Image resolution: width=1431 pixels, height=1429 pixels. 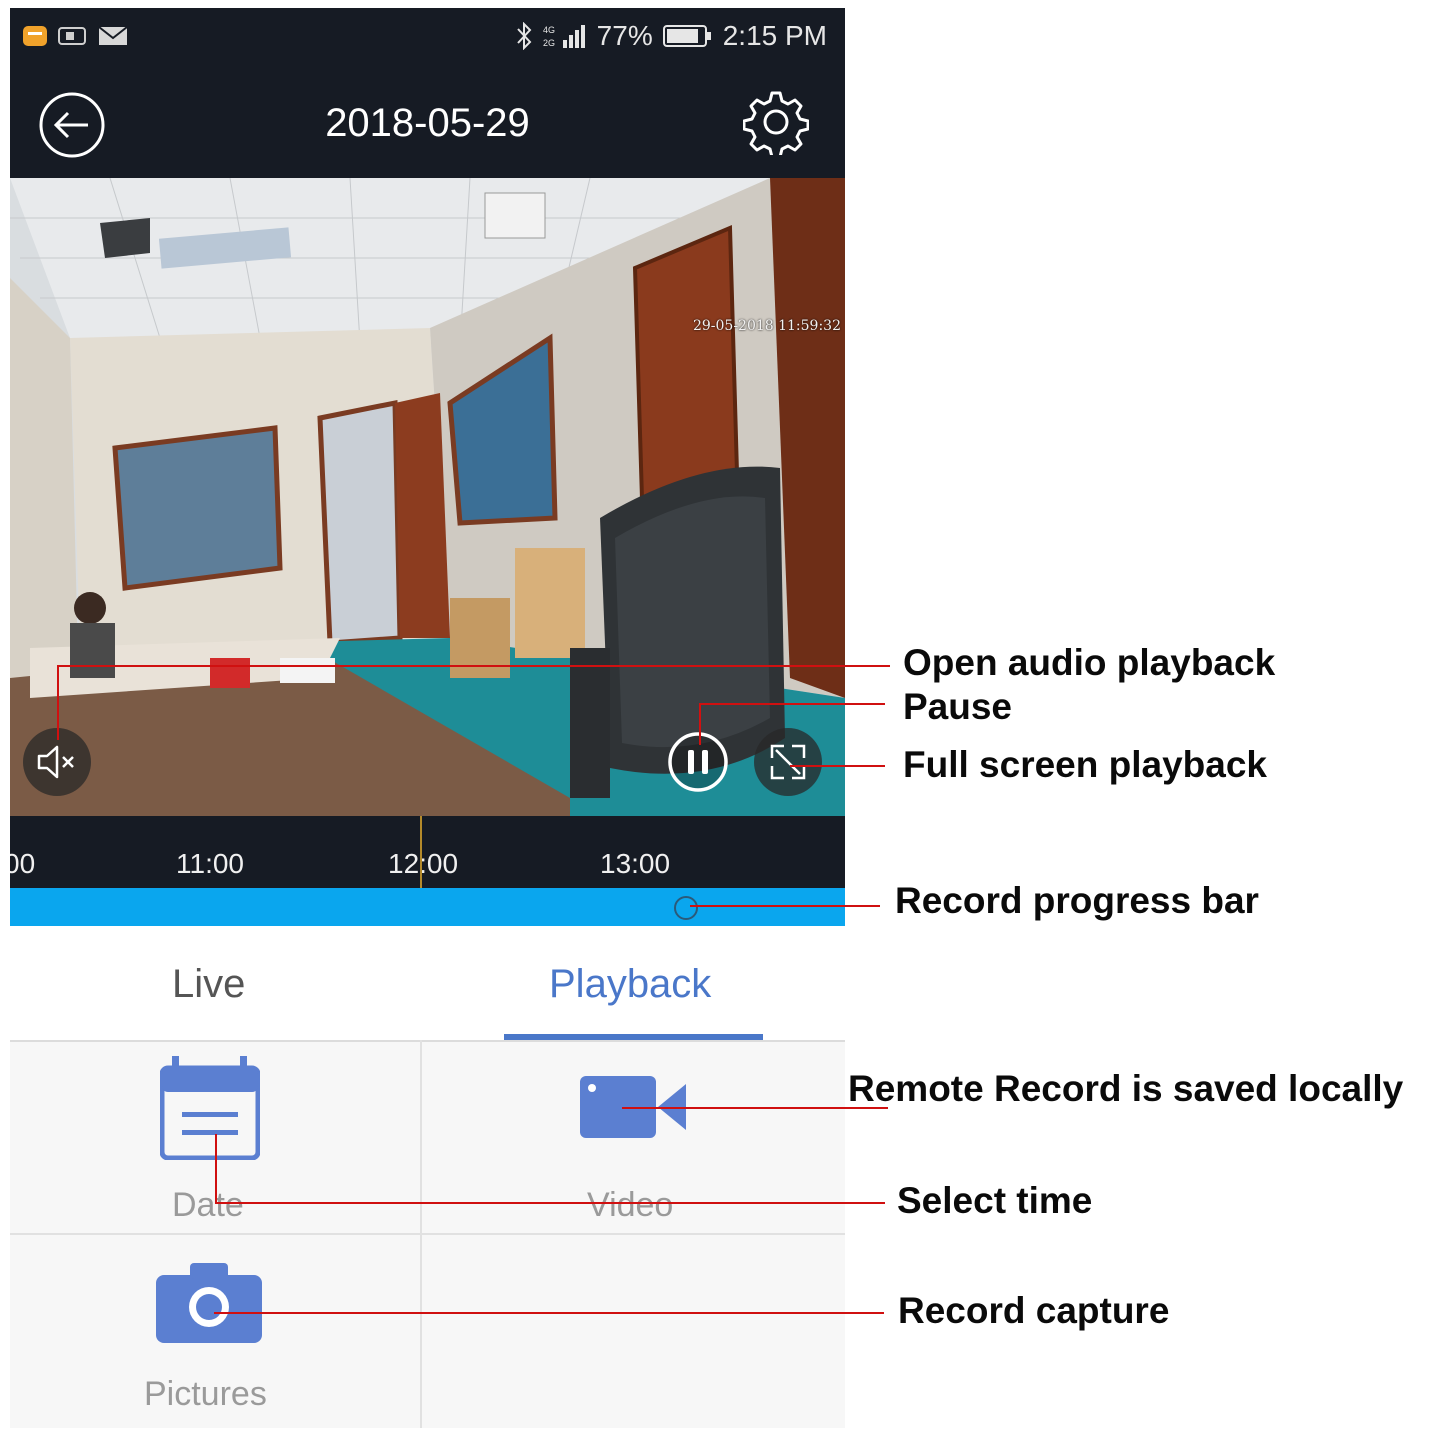 I want to click on annotation-select-time: Select time, so click(x=995, y=1200).